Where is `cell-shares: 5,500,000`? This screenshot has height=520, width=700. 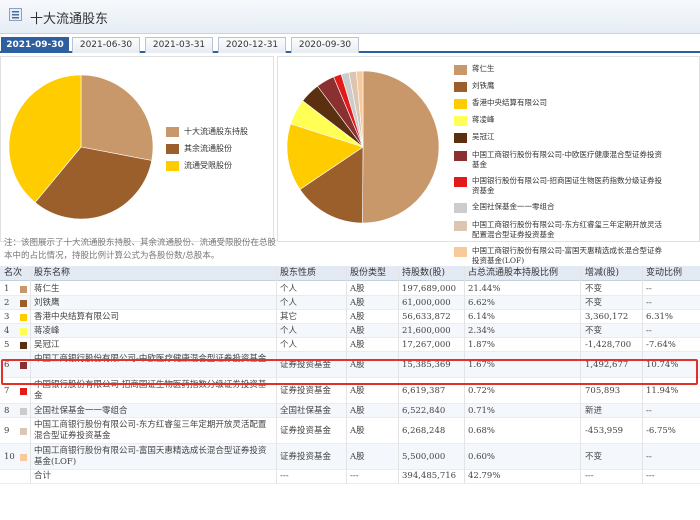
cell-shares: 5,500,000 is located at coordinates (424, 456).